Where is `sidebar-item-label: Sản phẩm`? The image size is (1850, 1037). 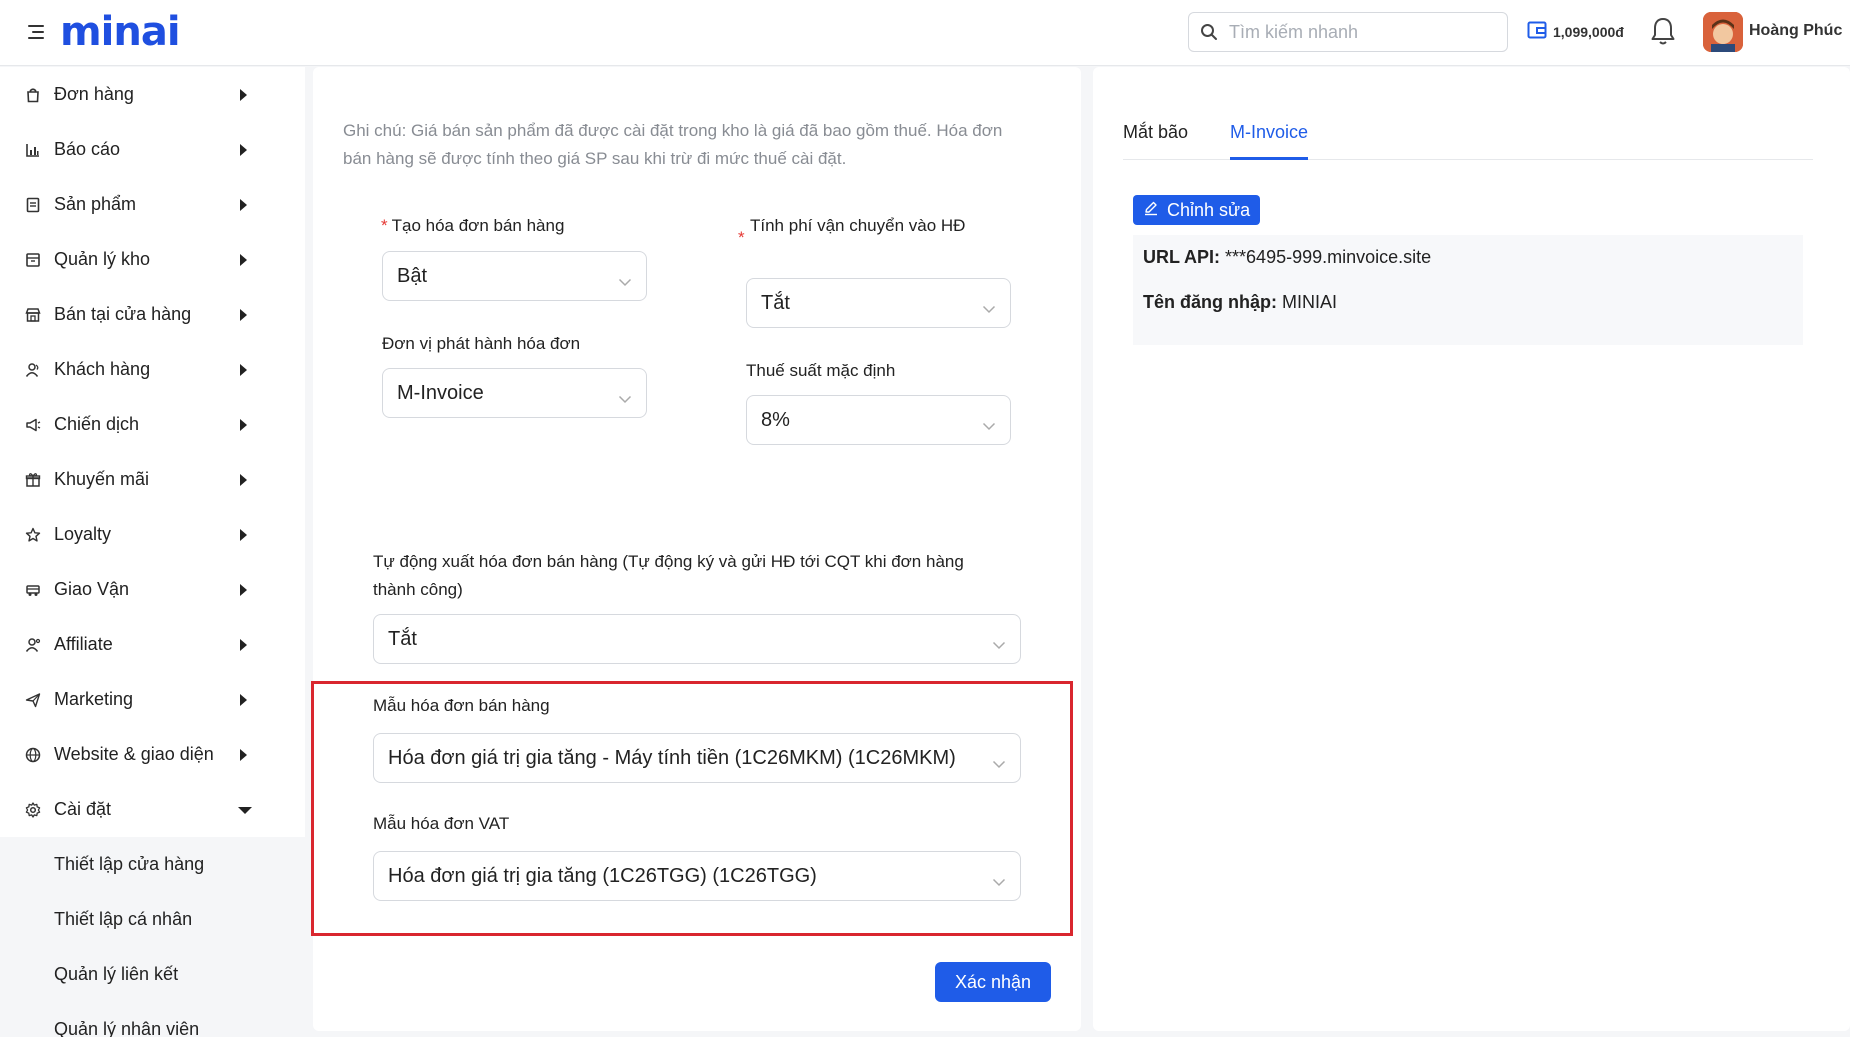 sidebar-item-label: Sản phẩm is located at coordinates (95, 204).